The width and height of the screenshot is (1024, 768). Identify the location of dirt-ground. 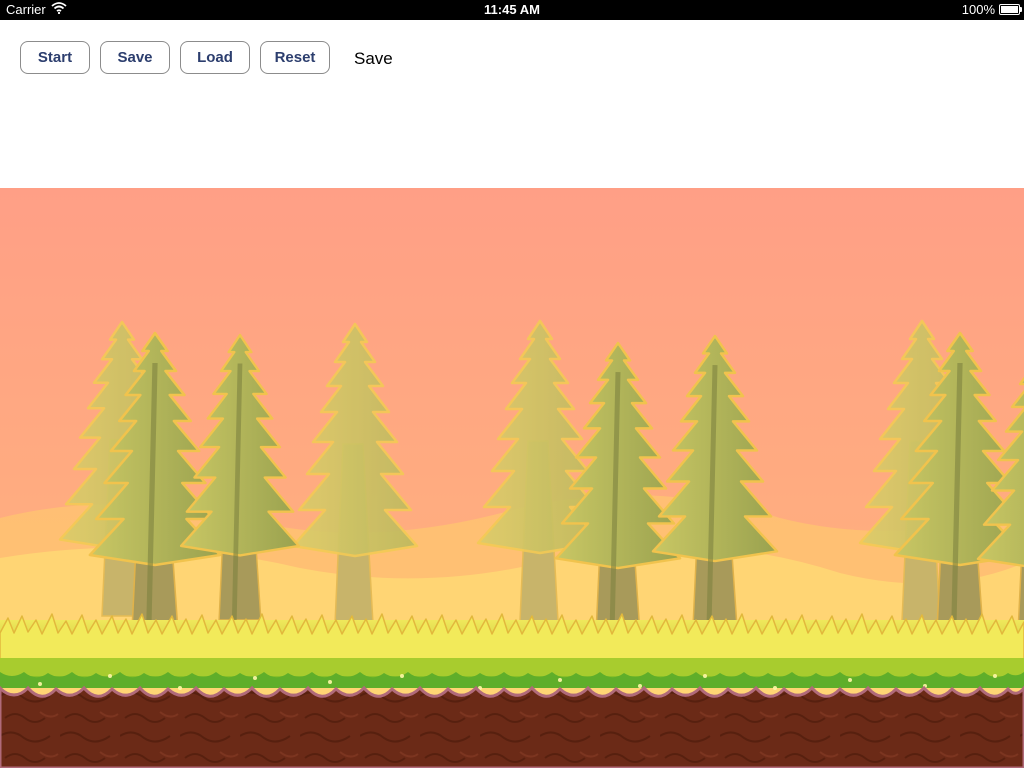
(512, 726).